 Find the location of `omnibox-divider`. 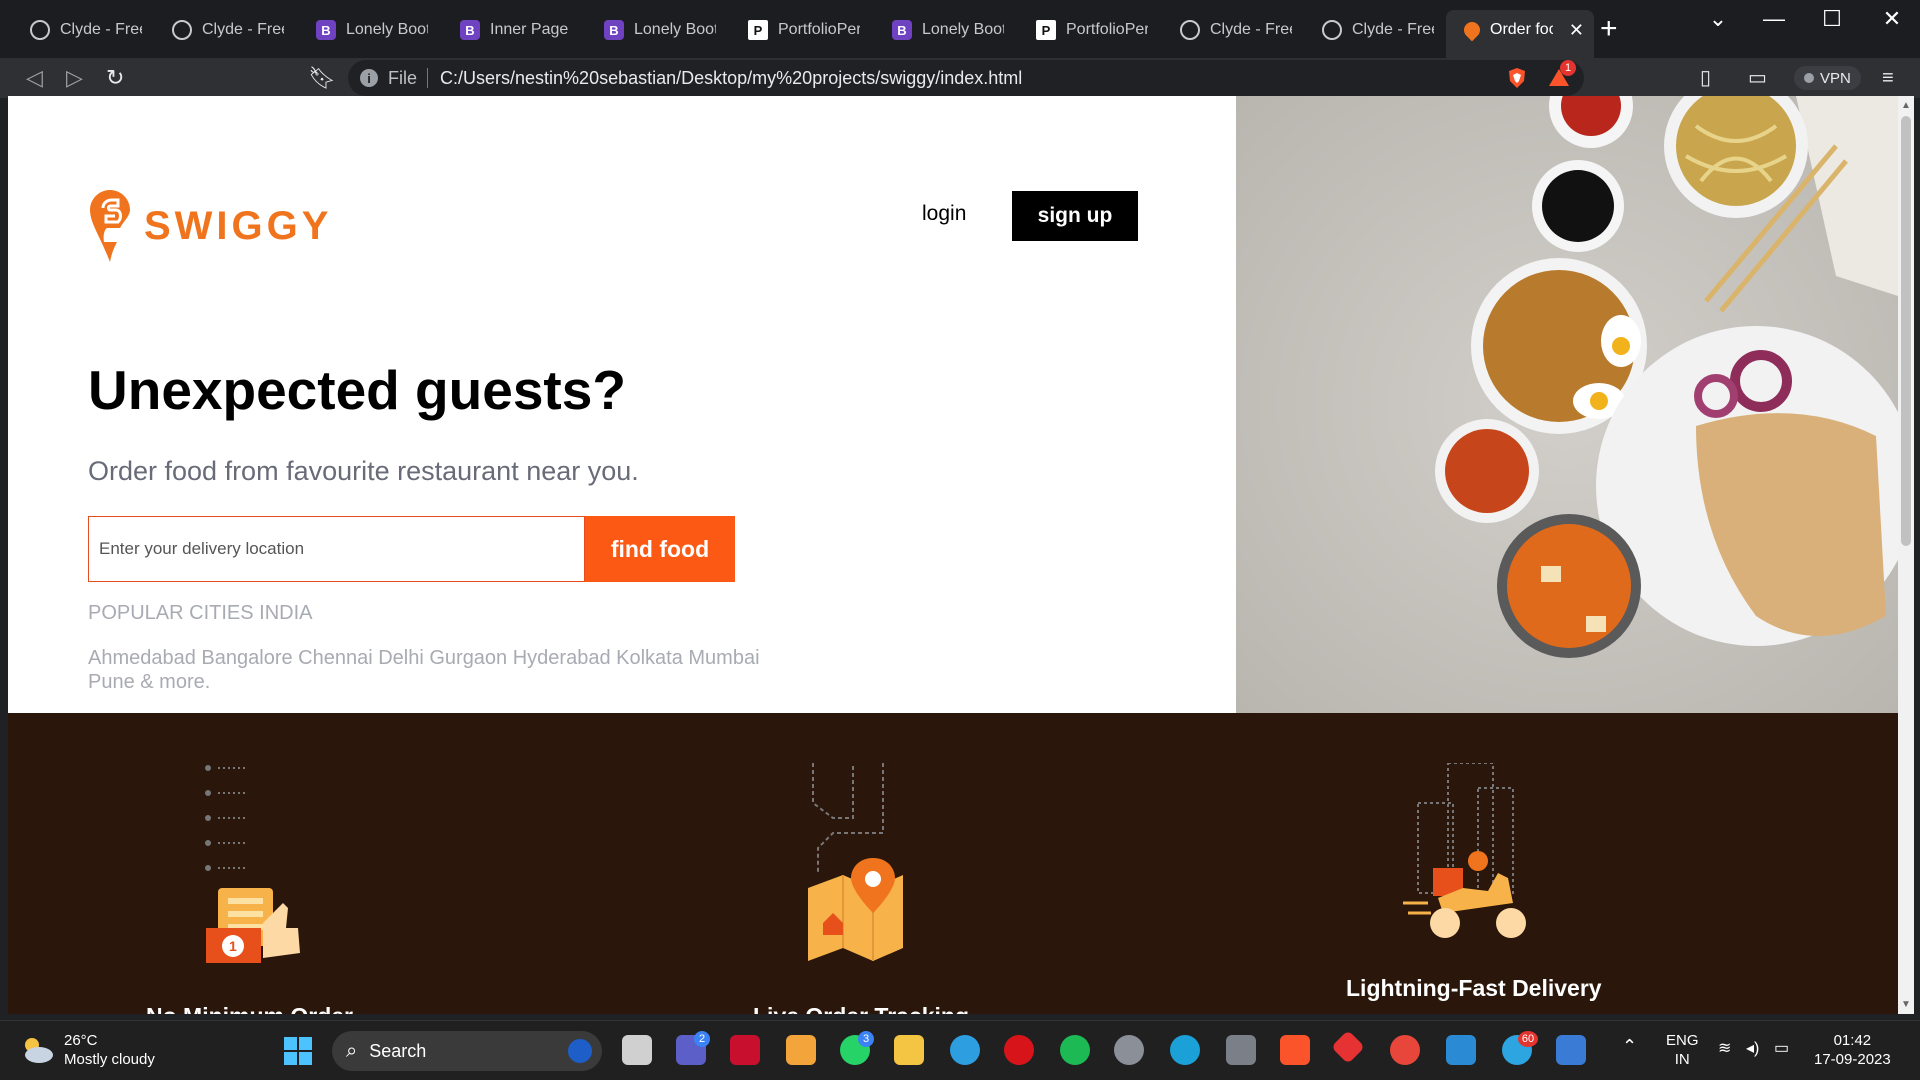

omnibox-divider is located at coordinates (428, 78).